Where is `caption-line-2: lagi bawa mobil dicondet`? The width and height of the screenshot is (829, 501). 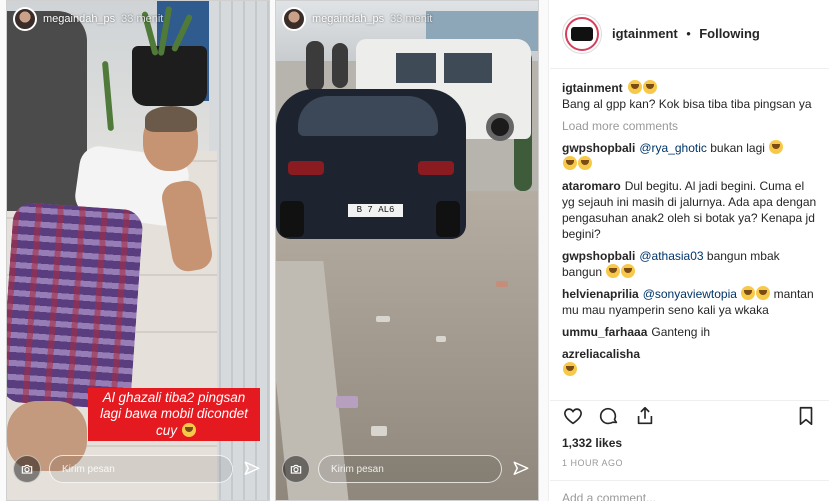 caption-line-2: lagi bawa mobil dicondet is located at coordinates (174, 413).